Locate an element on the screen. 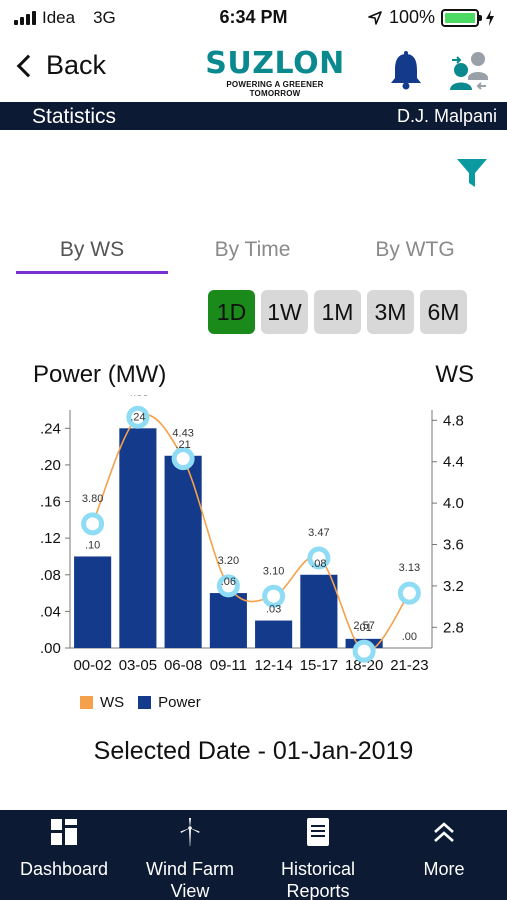 This screenshot has height=900, width=507. power-data-label: .03 is located at coordinates (273, 610).